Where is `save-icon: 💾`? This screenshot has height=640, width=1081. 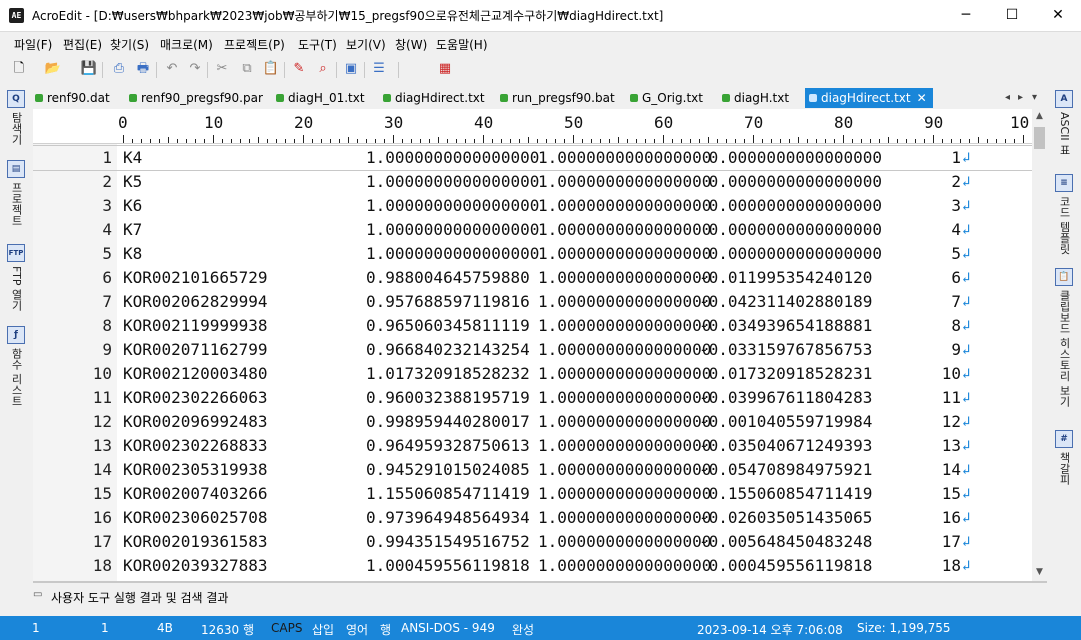
save-icon: 💾 is located at coordinates (89, 69).